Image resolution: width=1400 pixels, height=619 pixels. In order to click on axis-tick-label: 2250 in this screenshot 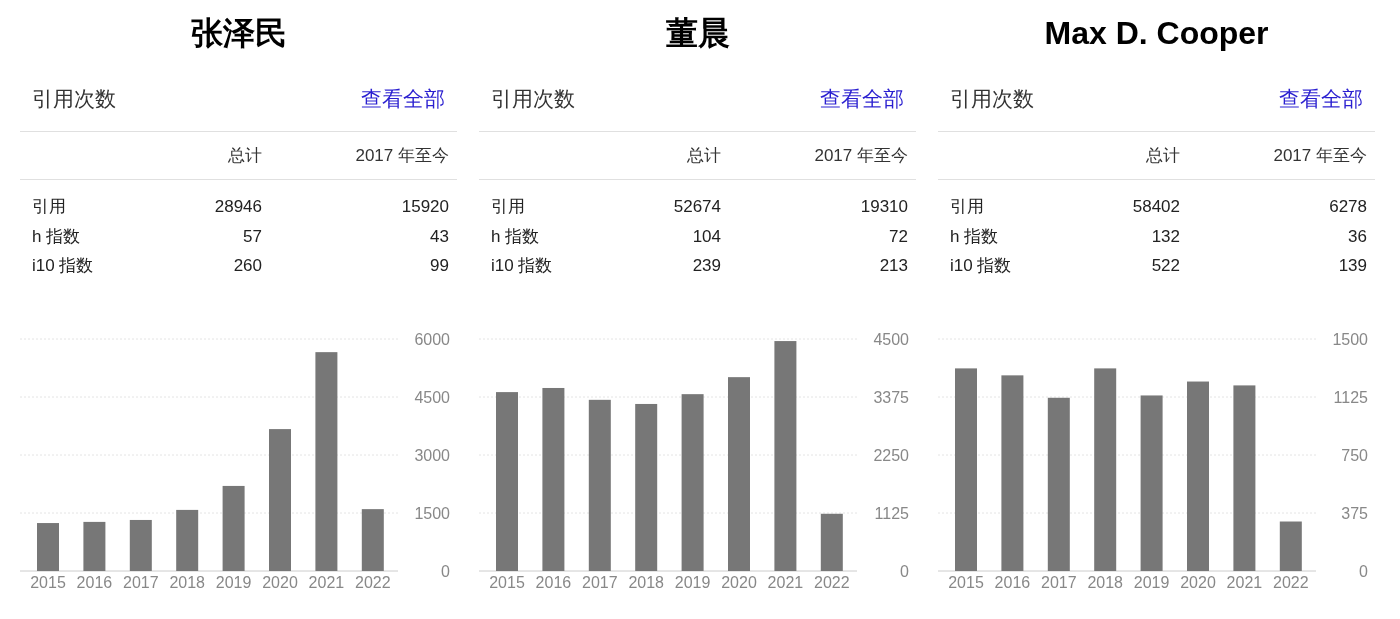, I will do `click(891, 455)`.